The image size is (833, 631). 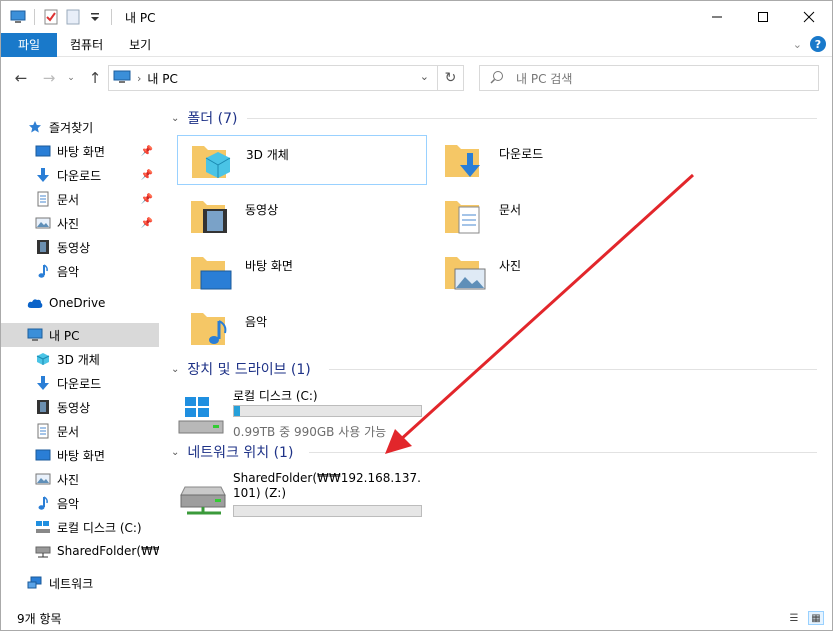 What do you see at coordinates (80, 527) in the screenshot?
I see `nav-item-local-disk: 로컬 디스크 (C:)` at bounding box center [80, 527].